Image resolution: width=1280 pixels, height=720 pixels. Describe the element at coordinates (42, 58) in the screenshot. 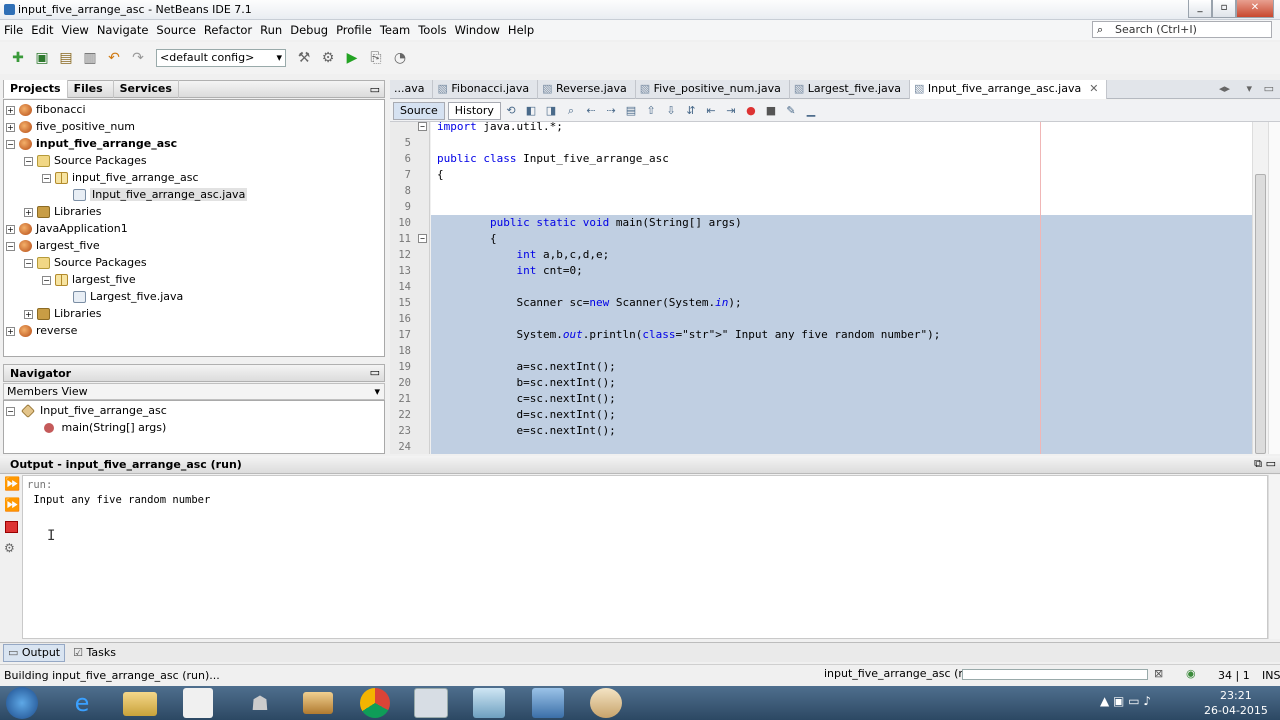

I see `new-project-icon: ▣` at that location.